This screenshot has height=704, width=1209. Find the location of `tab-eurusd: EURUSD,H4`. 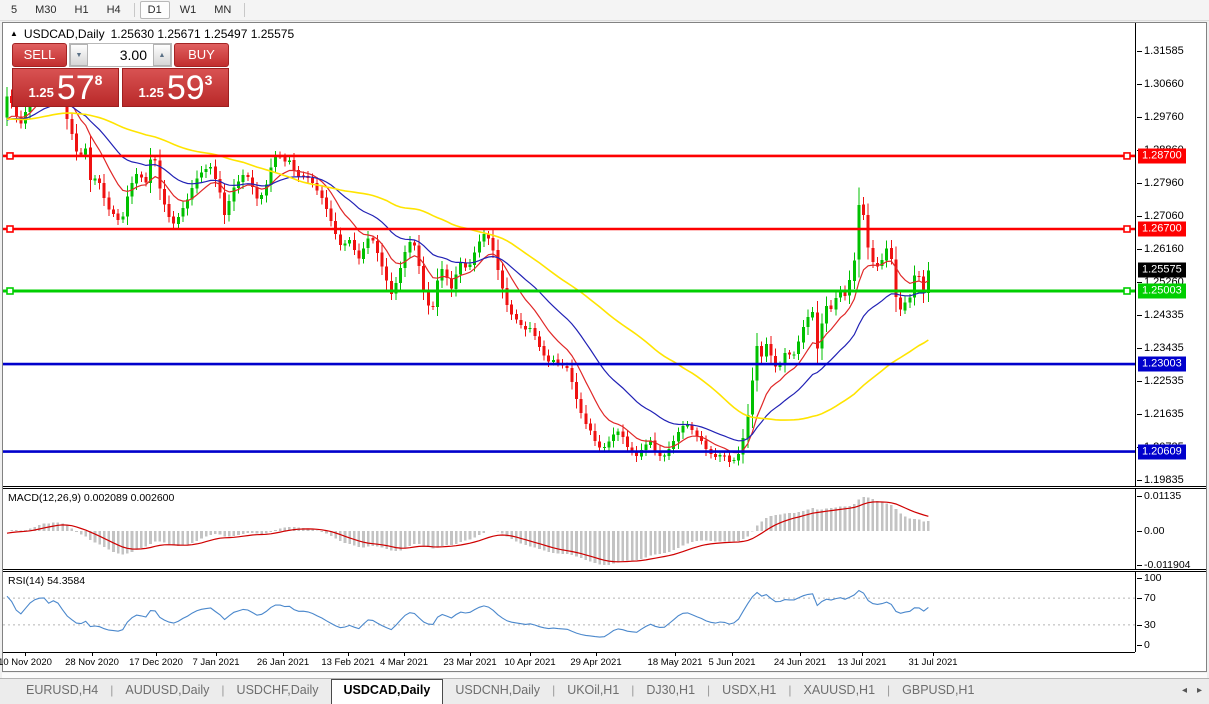

tab-eurusd: EURUSD,H4 is located at coordinates (62, 691).